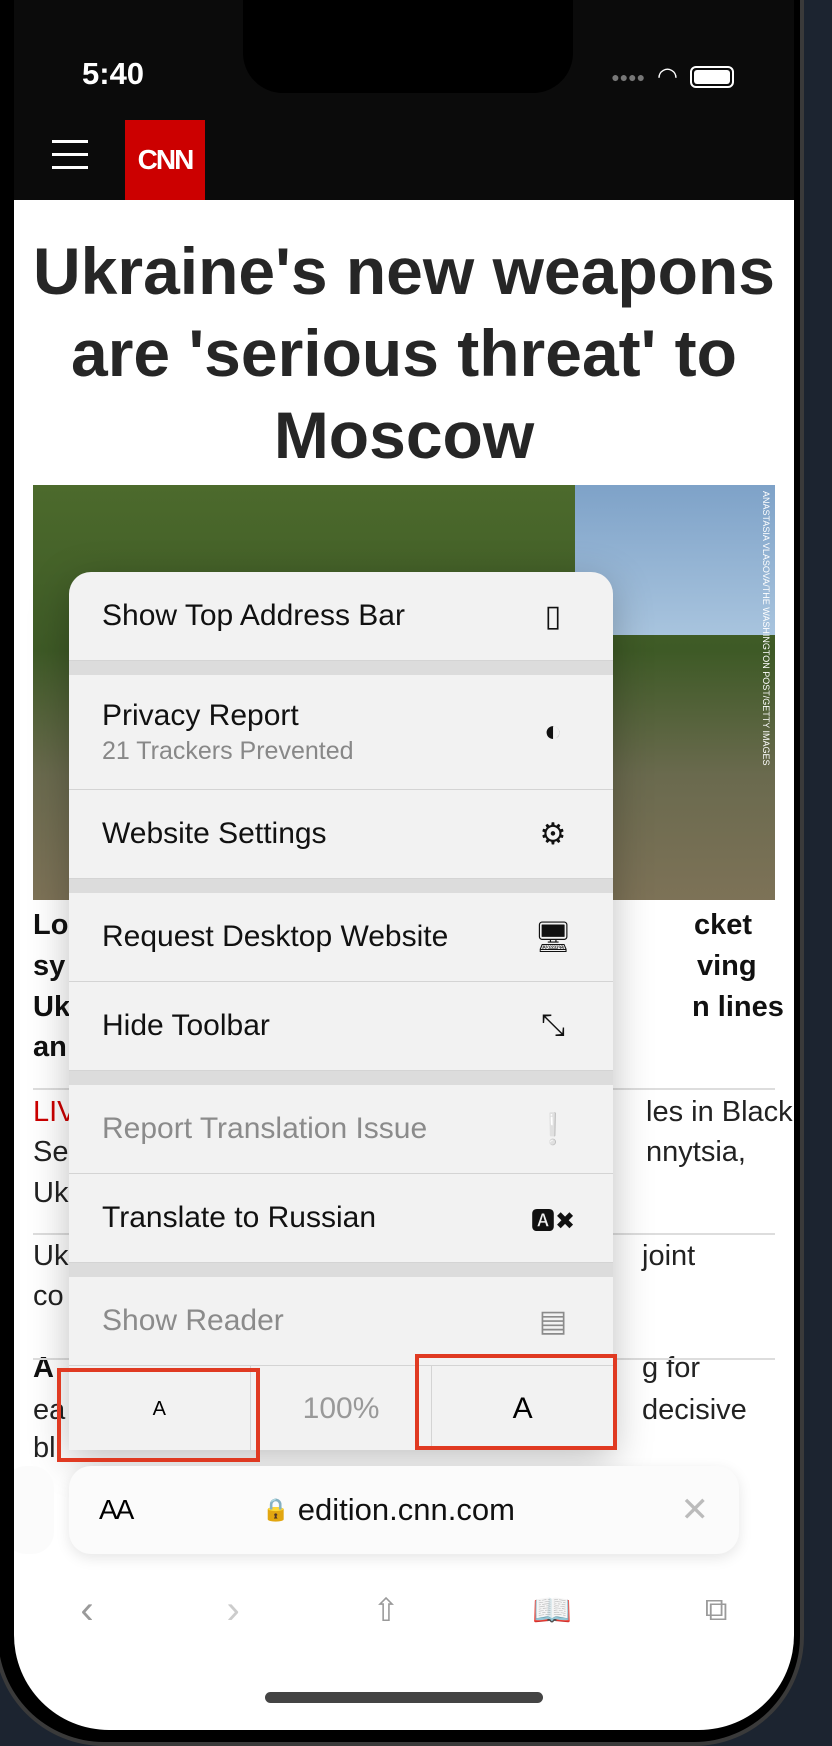 The height and width of the screenshot is (1746, 832). What do you see at coordinates (628, 76) in the screenshot?
I see `signal-icon: ●●●●` at bounding box center [628, 76].